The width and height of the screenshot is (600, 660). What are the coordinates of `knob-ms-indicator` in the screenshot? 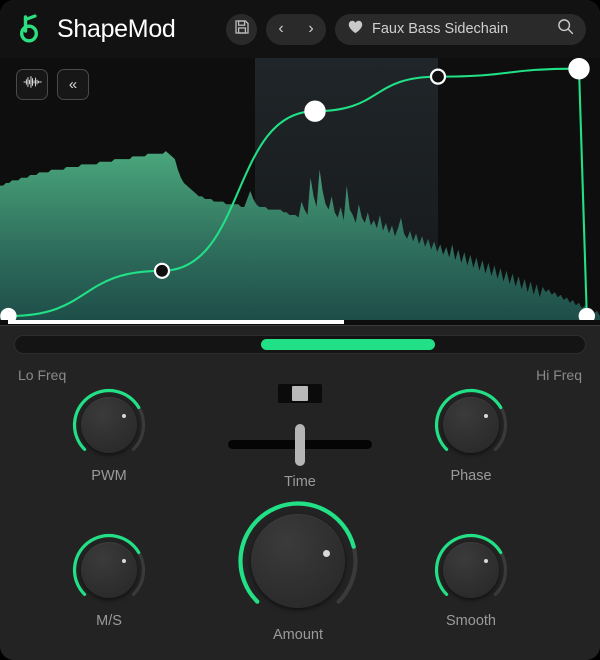 It's located at (124, 561).